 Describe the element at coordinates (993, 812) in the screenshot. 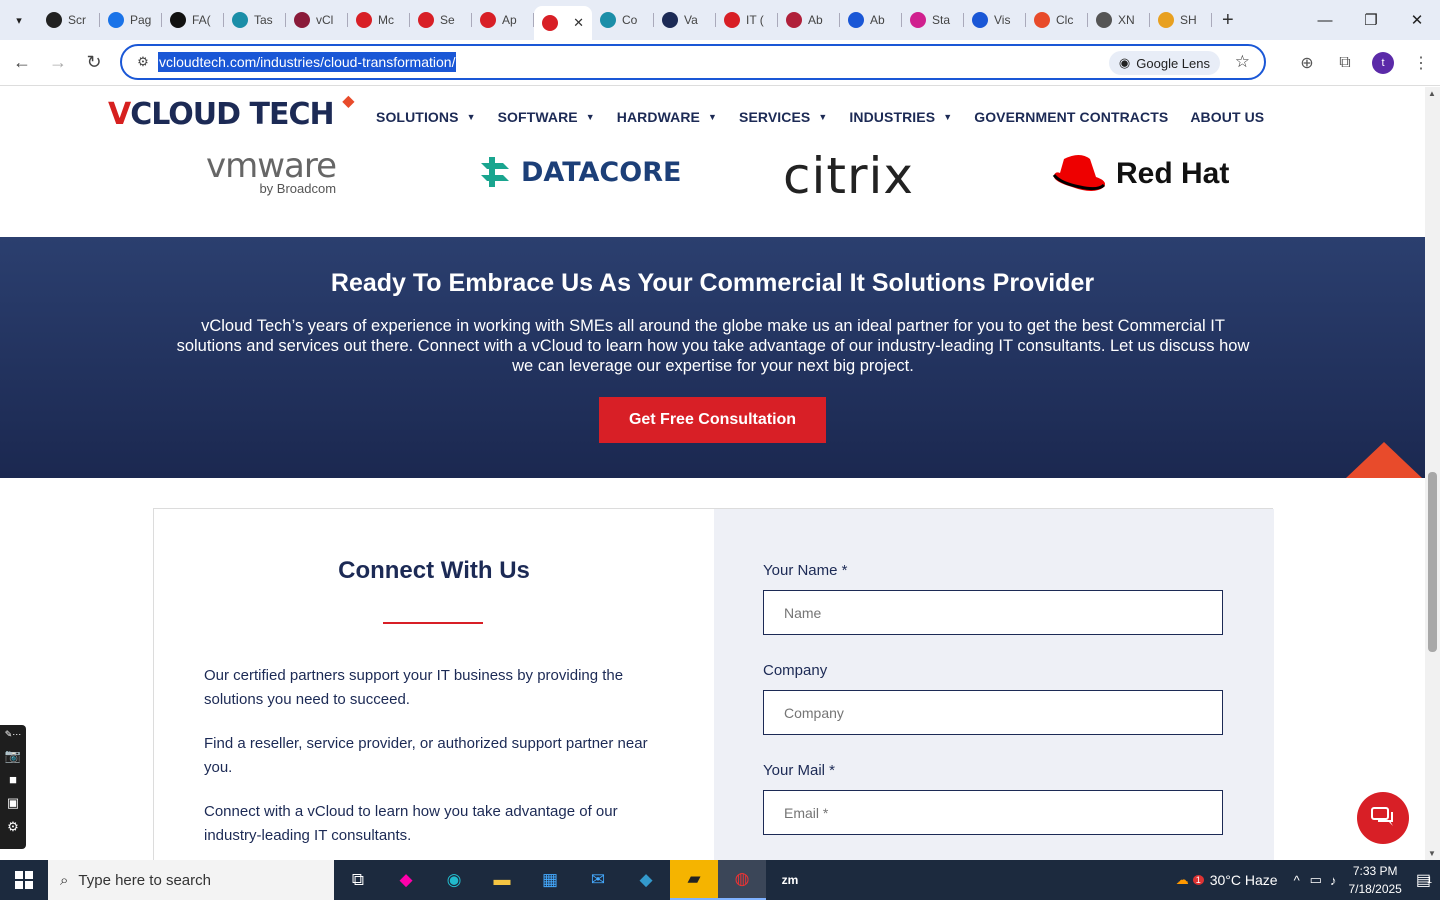

I see `email-field` at that location.